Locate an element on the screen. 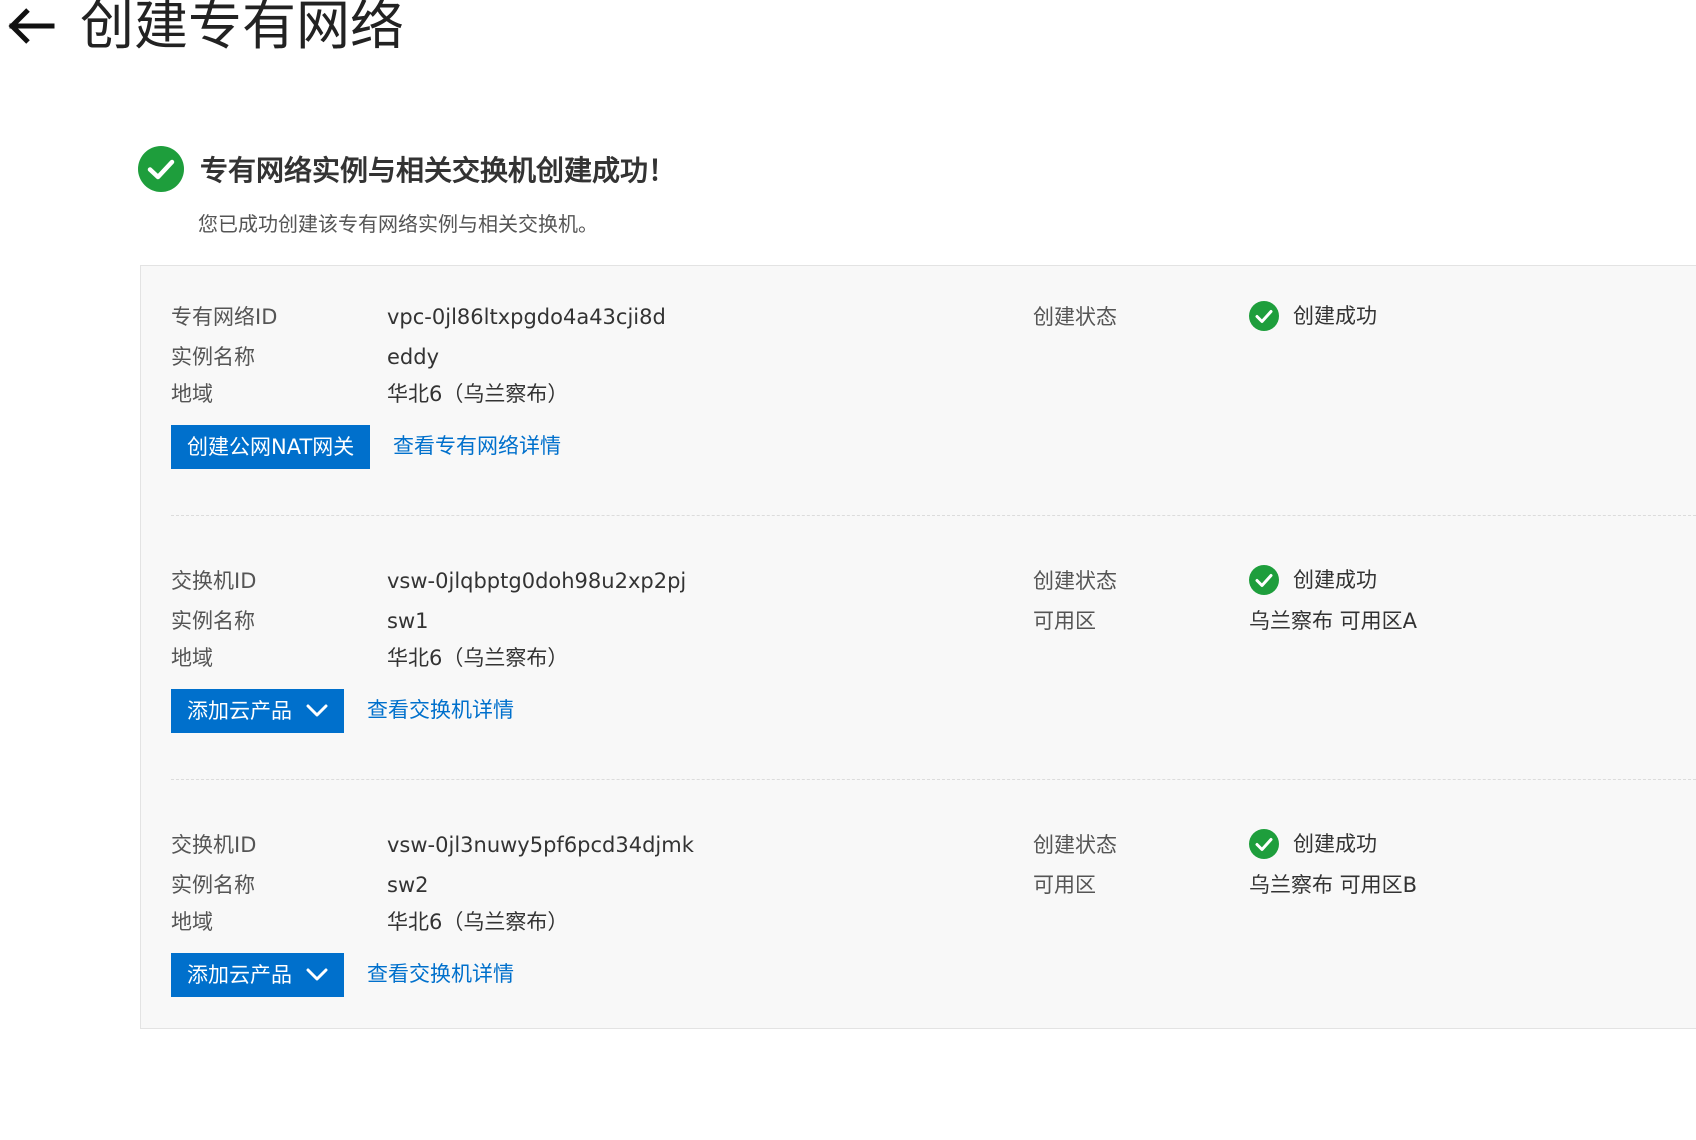  success-check-icon is located at coordinates (161, 169).